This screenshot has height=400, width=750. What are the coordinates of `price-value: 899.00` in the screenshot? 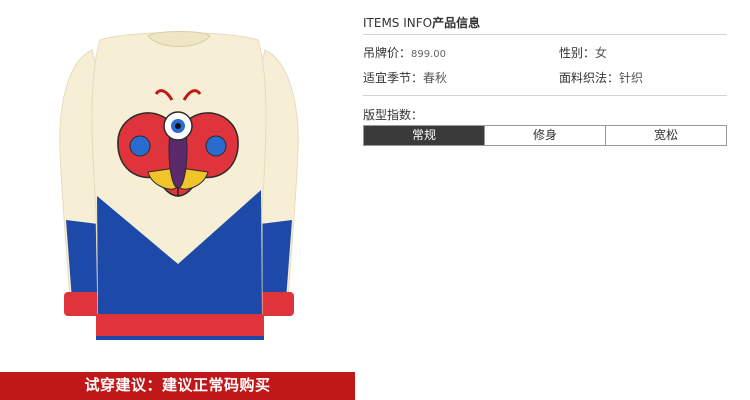 It's located at (429, 54).